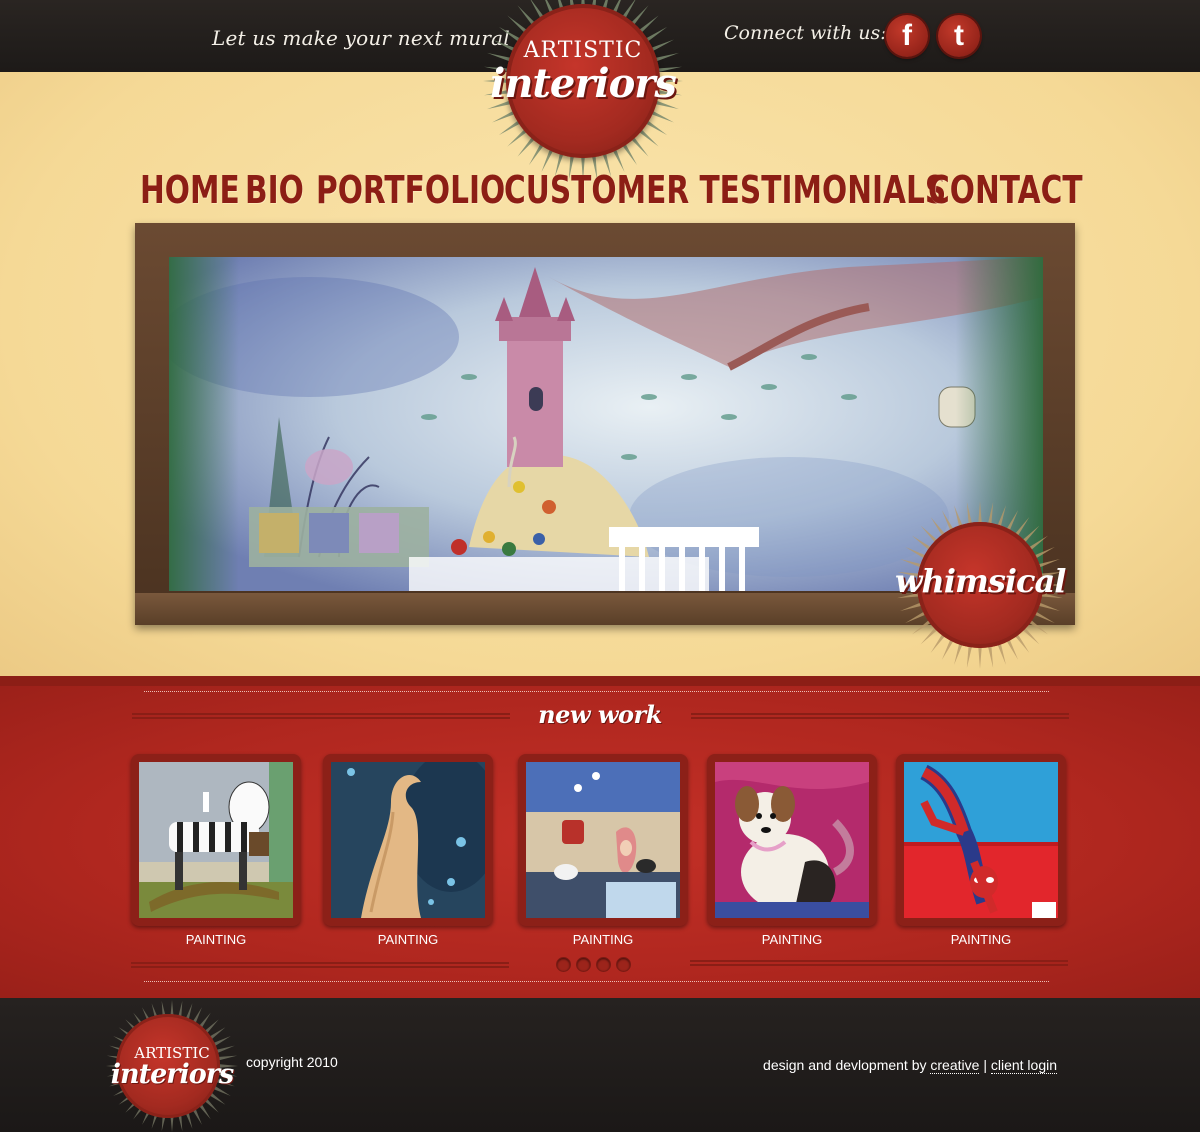 This screenshot has width=1200, height=1132. What do you see at coordinates (845, 1065) in the screenshot?
I see `credit-prefix: design and devlopment by` at bounding box center [845, 1065].